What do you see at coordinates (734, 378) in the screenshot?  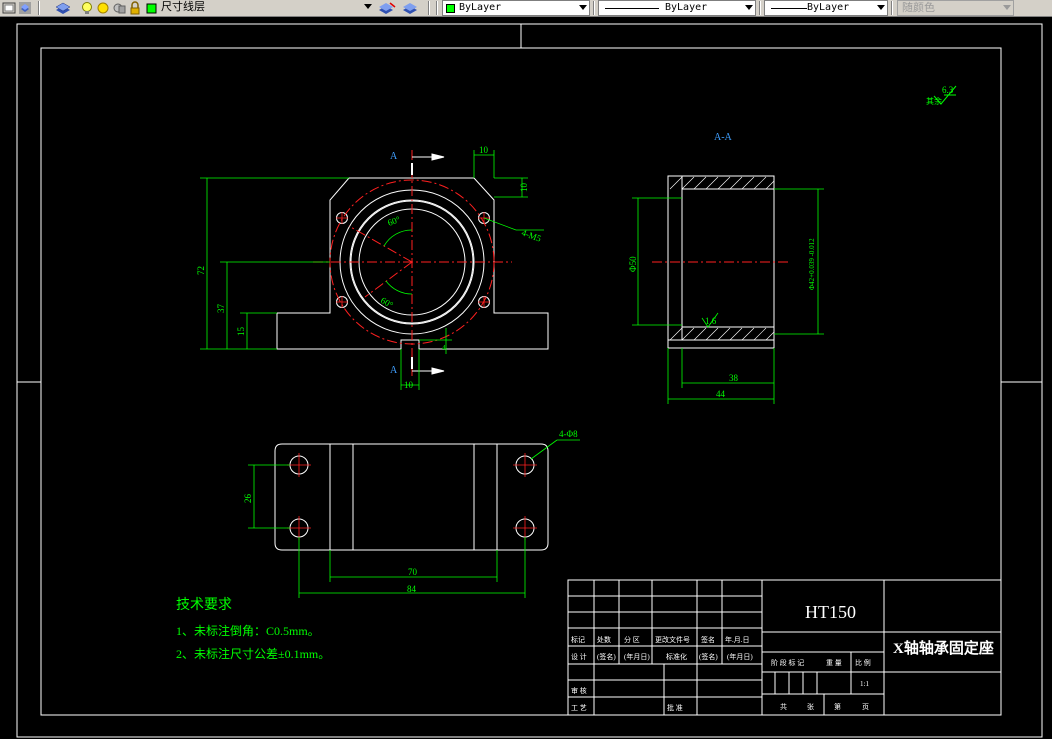 I see `dim-38: 38` at bounding box center [734, 378].